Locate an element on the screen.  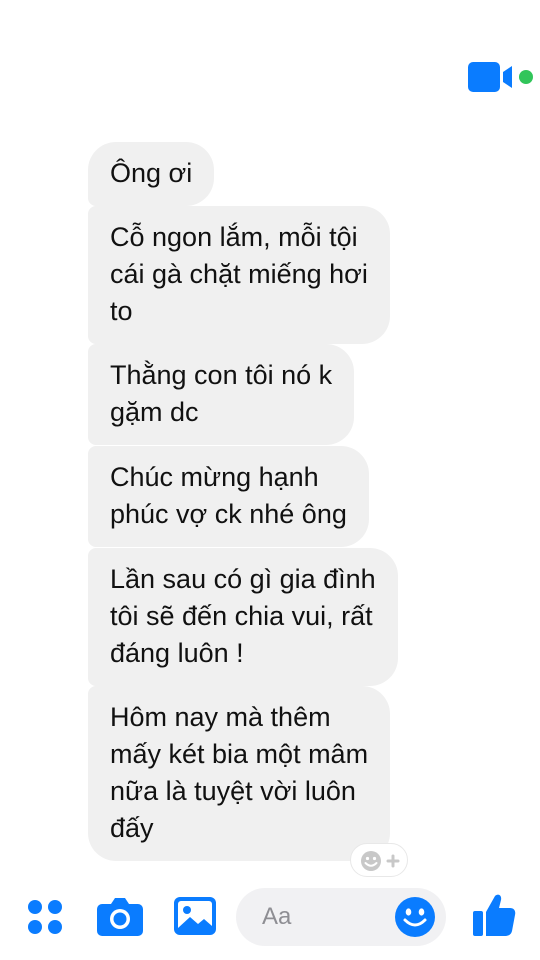
message-bubble: Ông ơi is located at coordinates (151, 174).